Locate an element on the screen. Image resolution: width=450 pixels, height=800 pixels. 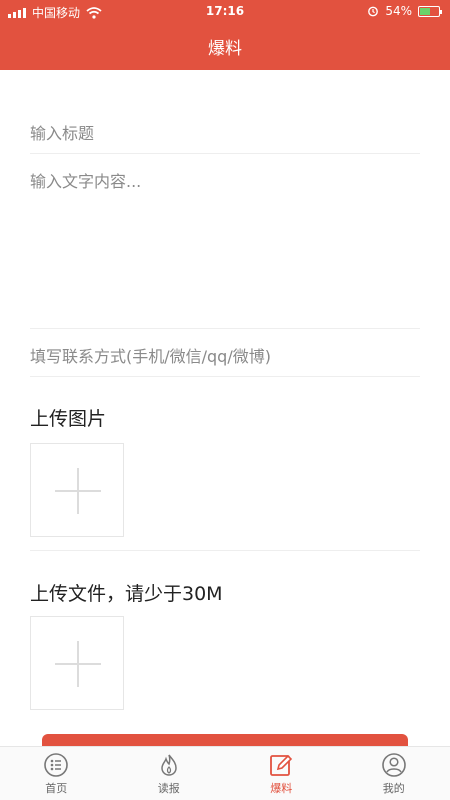
battery-icon is located at coordinates (430, 11).